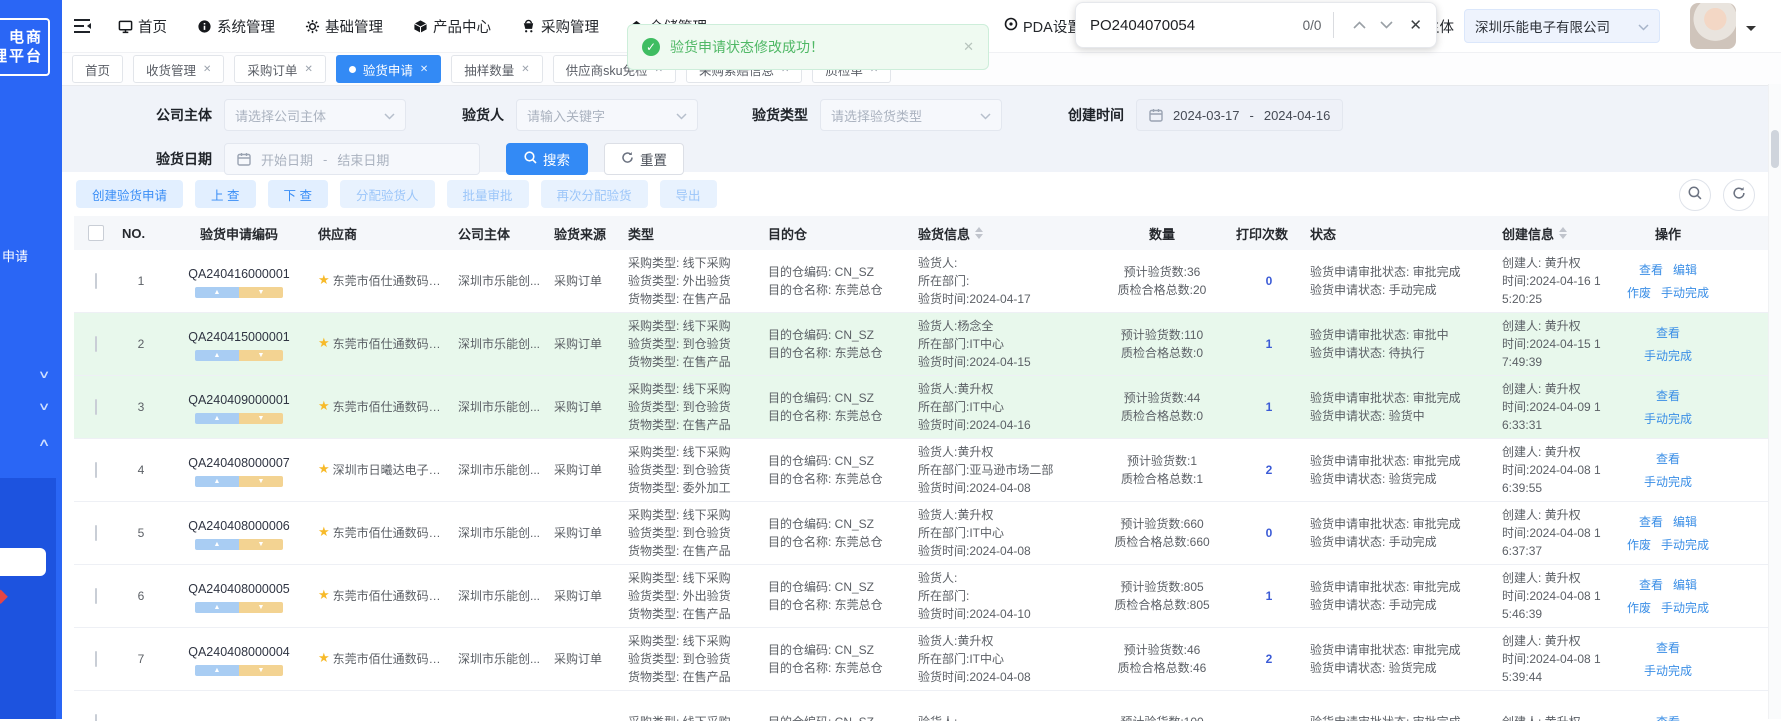 The height and width of the screenshot is (721, 1781). What do you see at coordinates (82, 26) in the screenshot?
I see `collapse-menu-icon` at bounding box center [82, 26].